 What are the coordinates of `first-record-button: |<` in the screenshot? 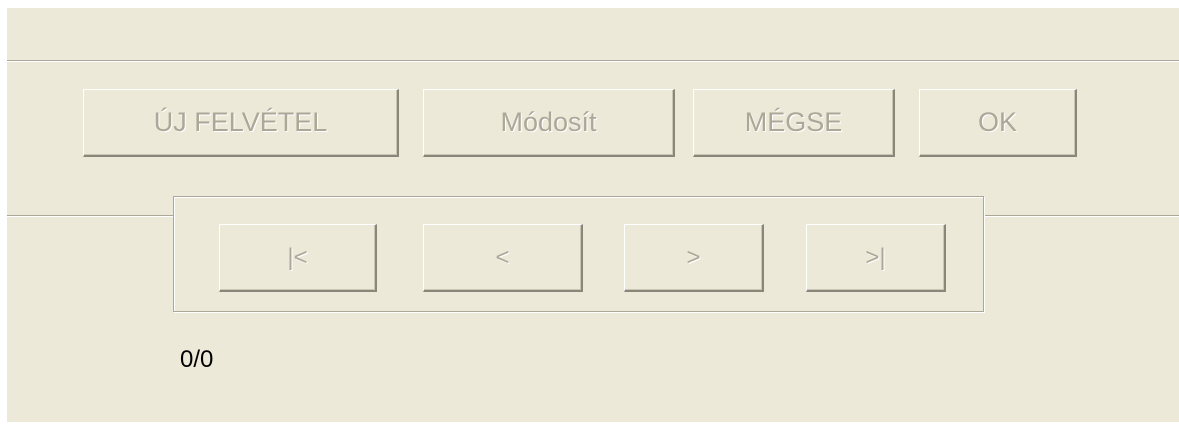 It's located at (298, 258).